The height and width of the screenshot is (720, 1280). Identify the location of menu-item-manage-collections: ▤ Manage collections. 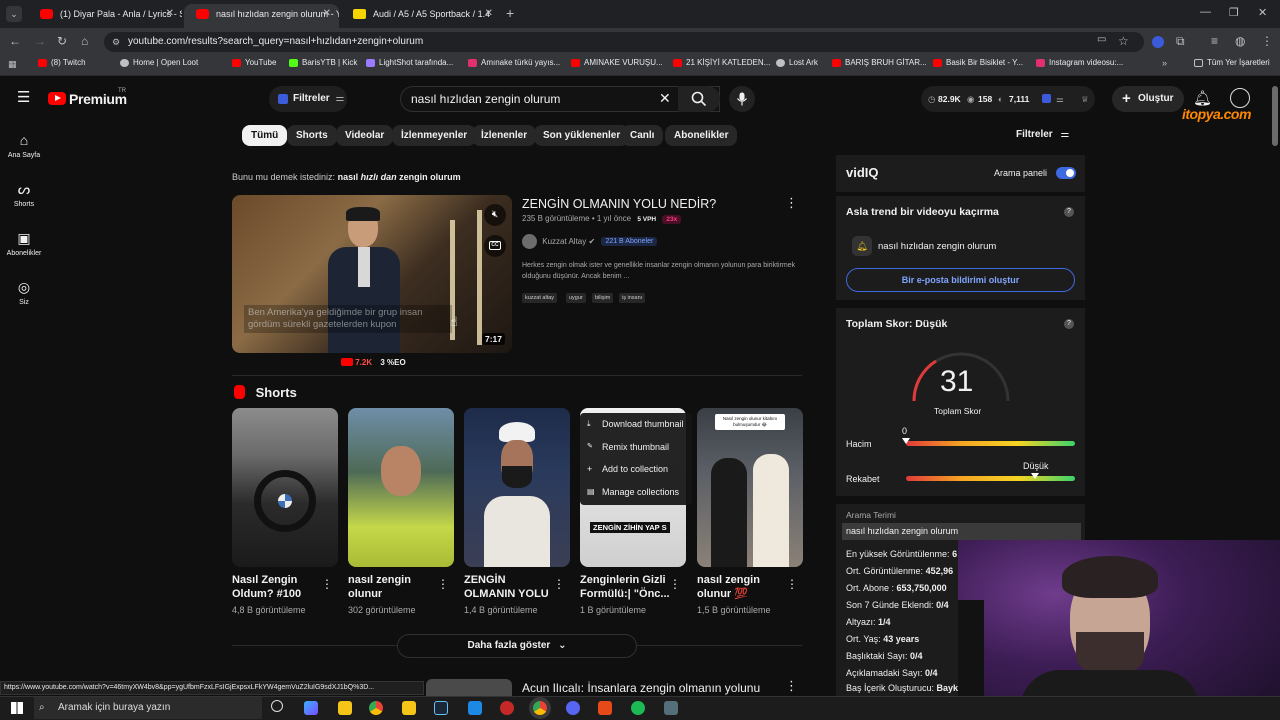
(636, 492).